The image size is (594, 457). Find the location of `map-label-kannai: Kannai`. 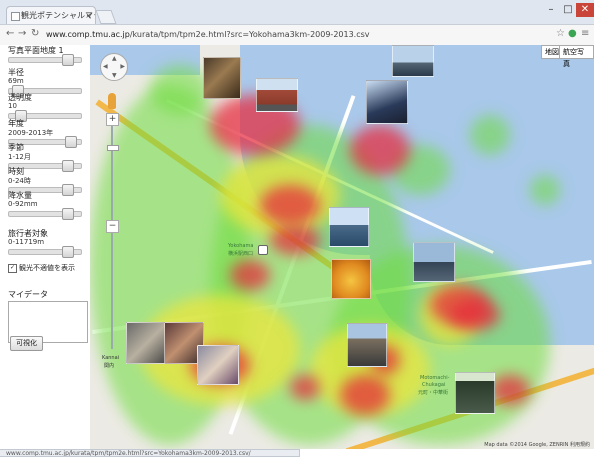

map-label-kannai: Kannai is located at coordinates (111, 358).